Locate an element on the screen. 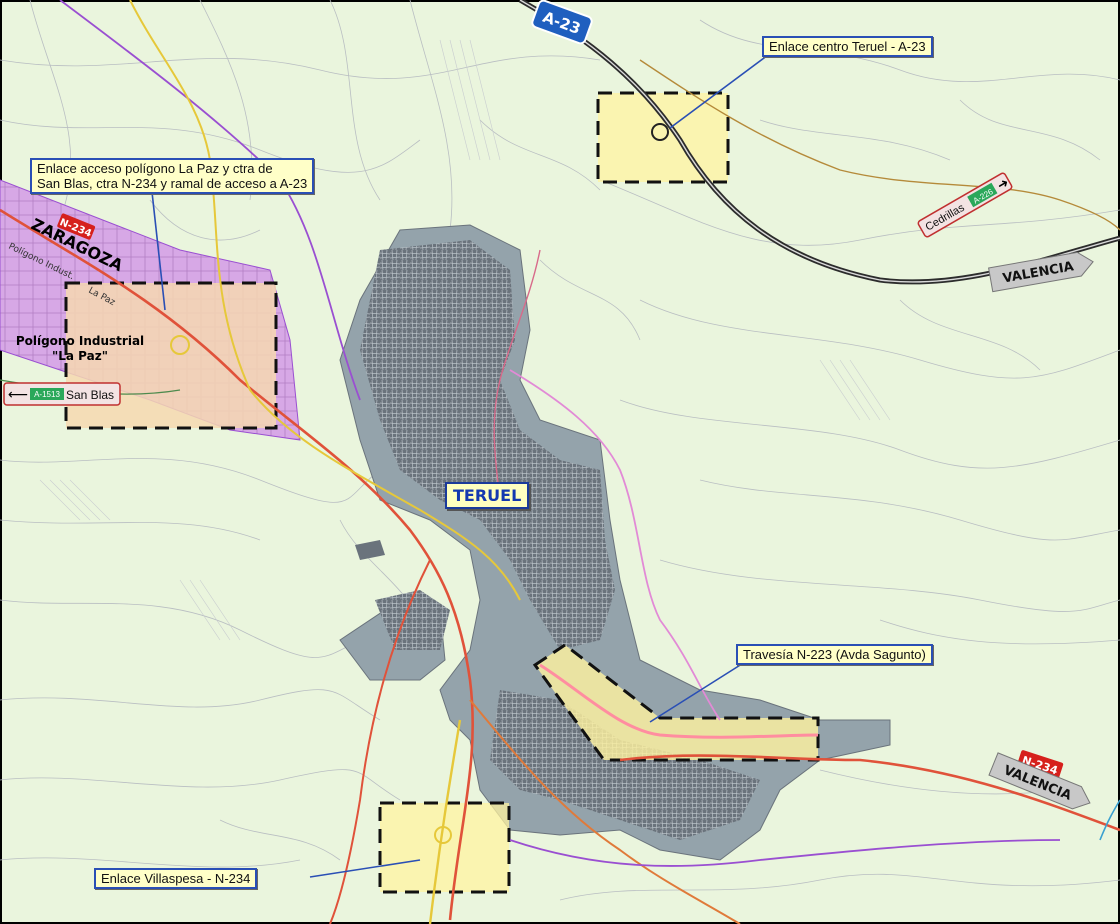 The image size is (1120, 924). area-label-poligono-la-paz: Polígono Industrial "La Paz" is located at coordinates (80, 349).